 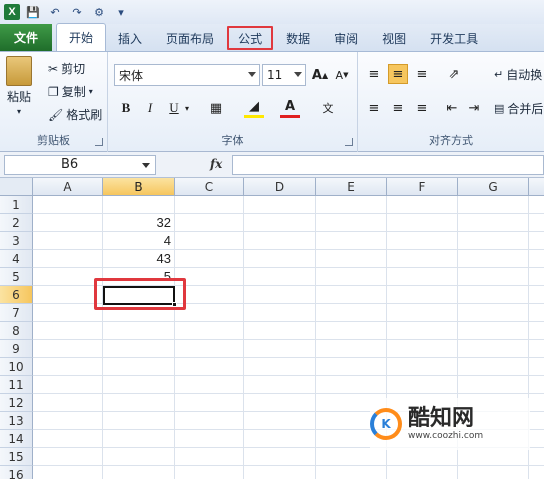 I want to click on alignment-group: ≡ ≡ ≡ ⇗ ≡ ≡ ≡ ⇤ ⇥ ↵ 自动换 ▤ 合并后 对齐方式, so click(x=451, y=102).